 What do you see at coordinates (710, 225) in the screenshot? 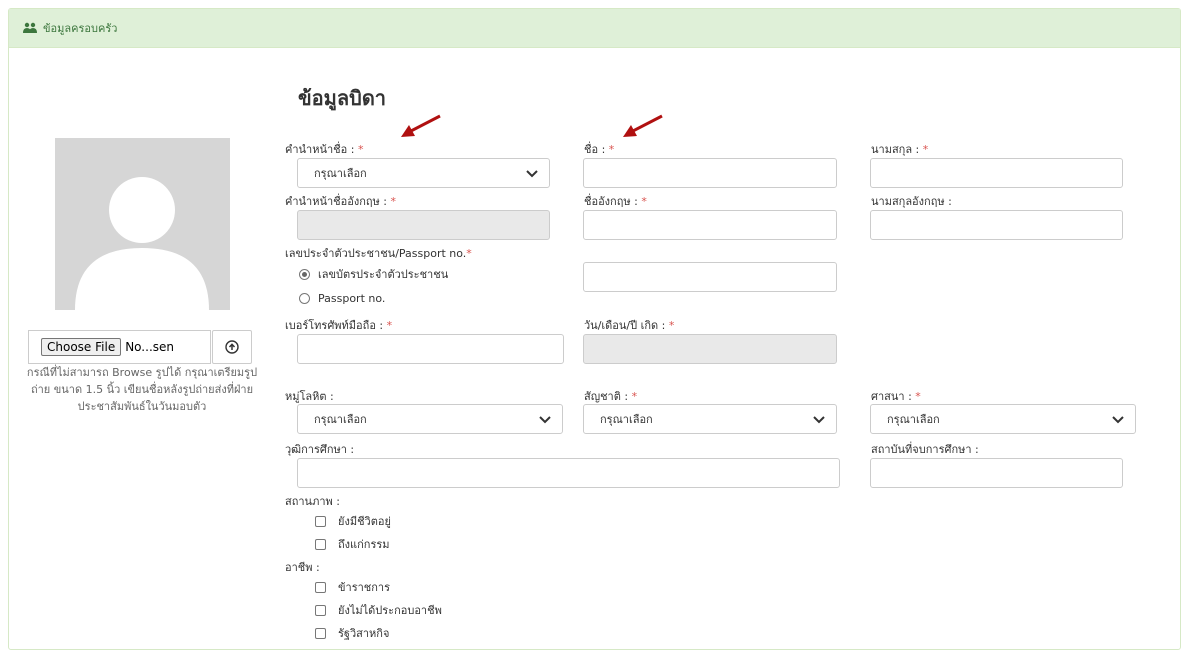
I see `first-name-en-input` at bounding box center [710, 225].